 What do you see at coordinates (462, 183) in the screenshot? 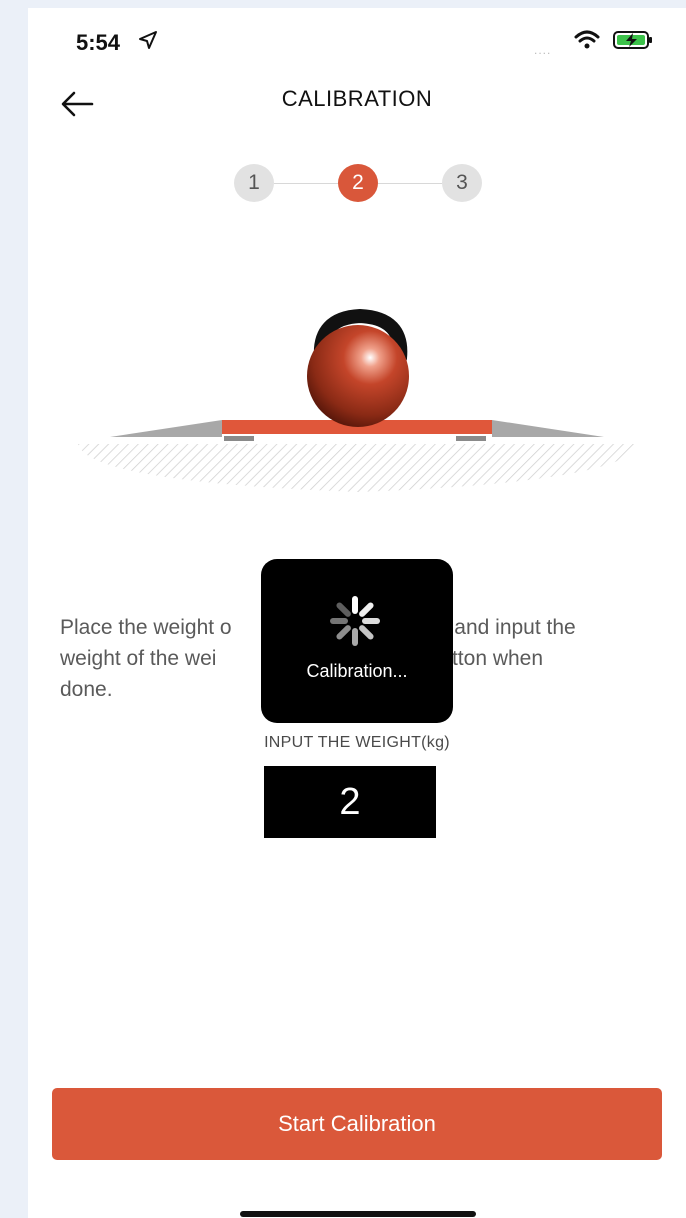
I see `step-3: 3` at bounding box center [462, 183].